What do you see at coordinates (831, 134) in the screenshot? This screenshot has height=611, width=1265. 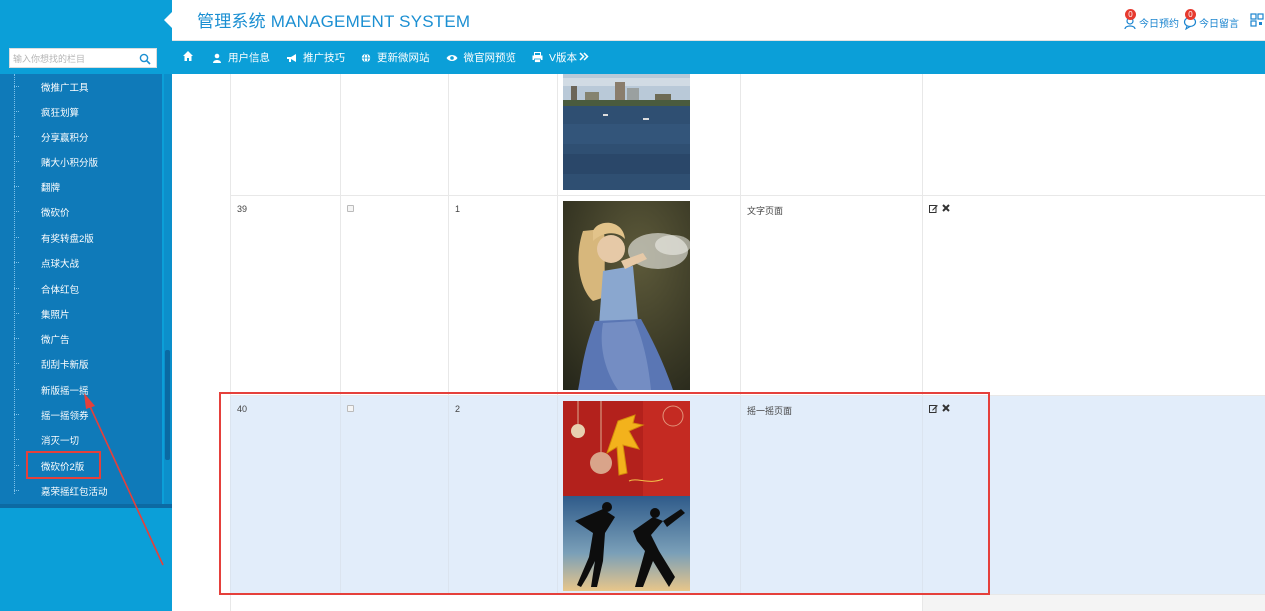 I see `cell-type` at bounding box center [831, 134].